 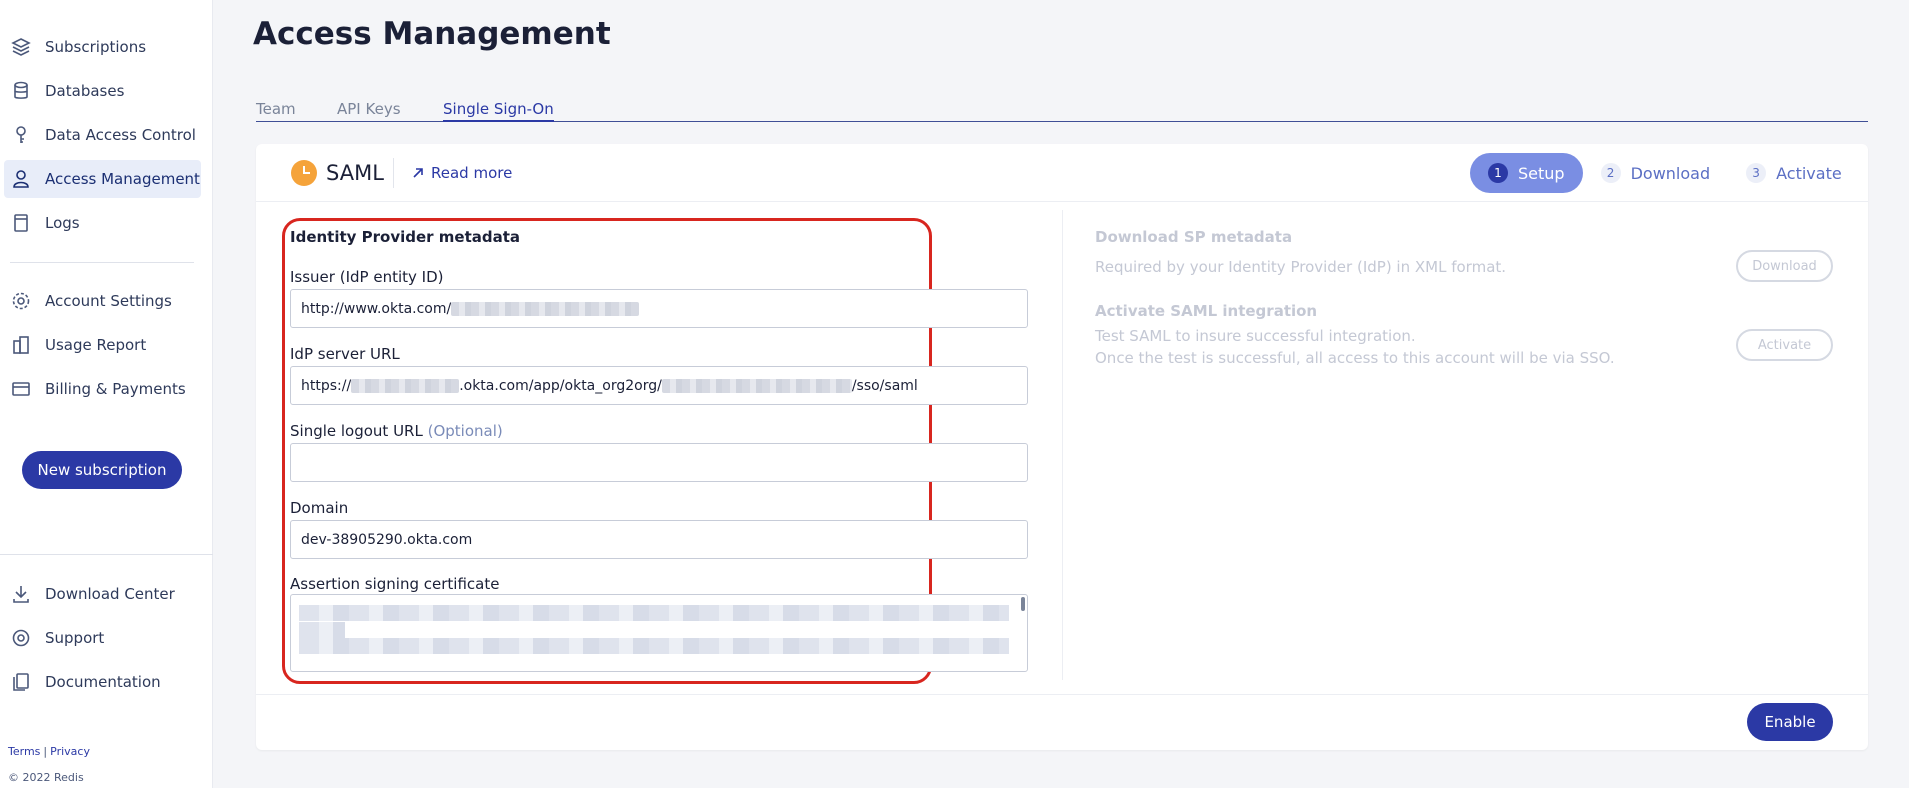 I want to click on copyright: © 2022 Redis, so click(x=46, y=777).